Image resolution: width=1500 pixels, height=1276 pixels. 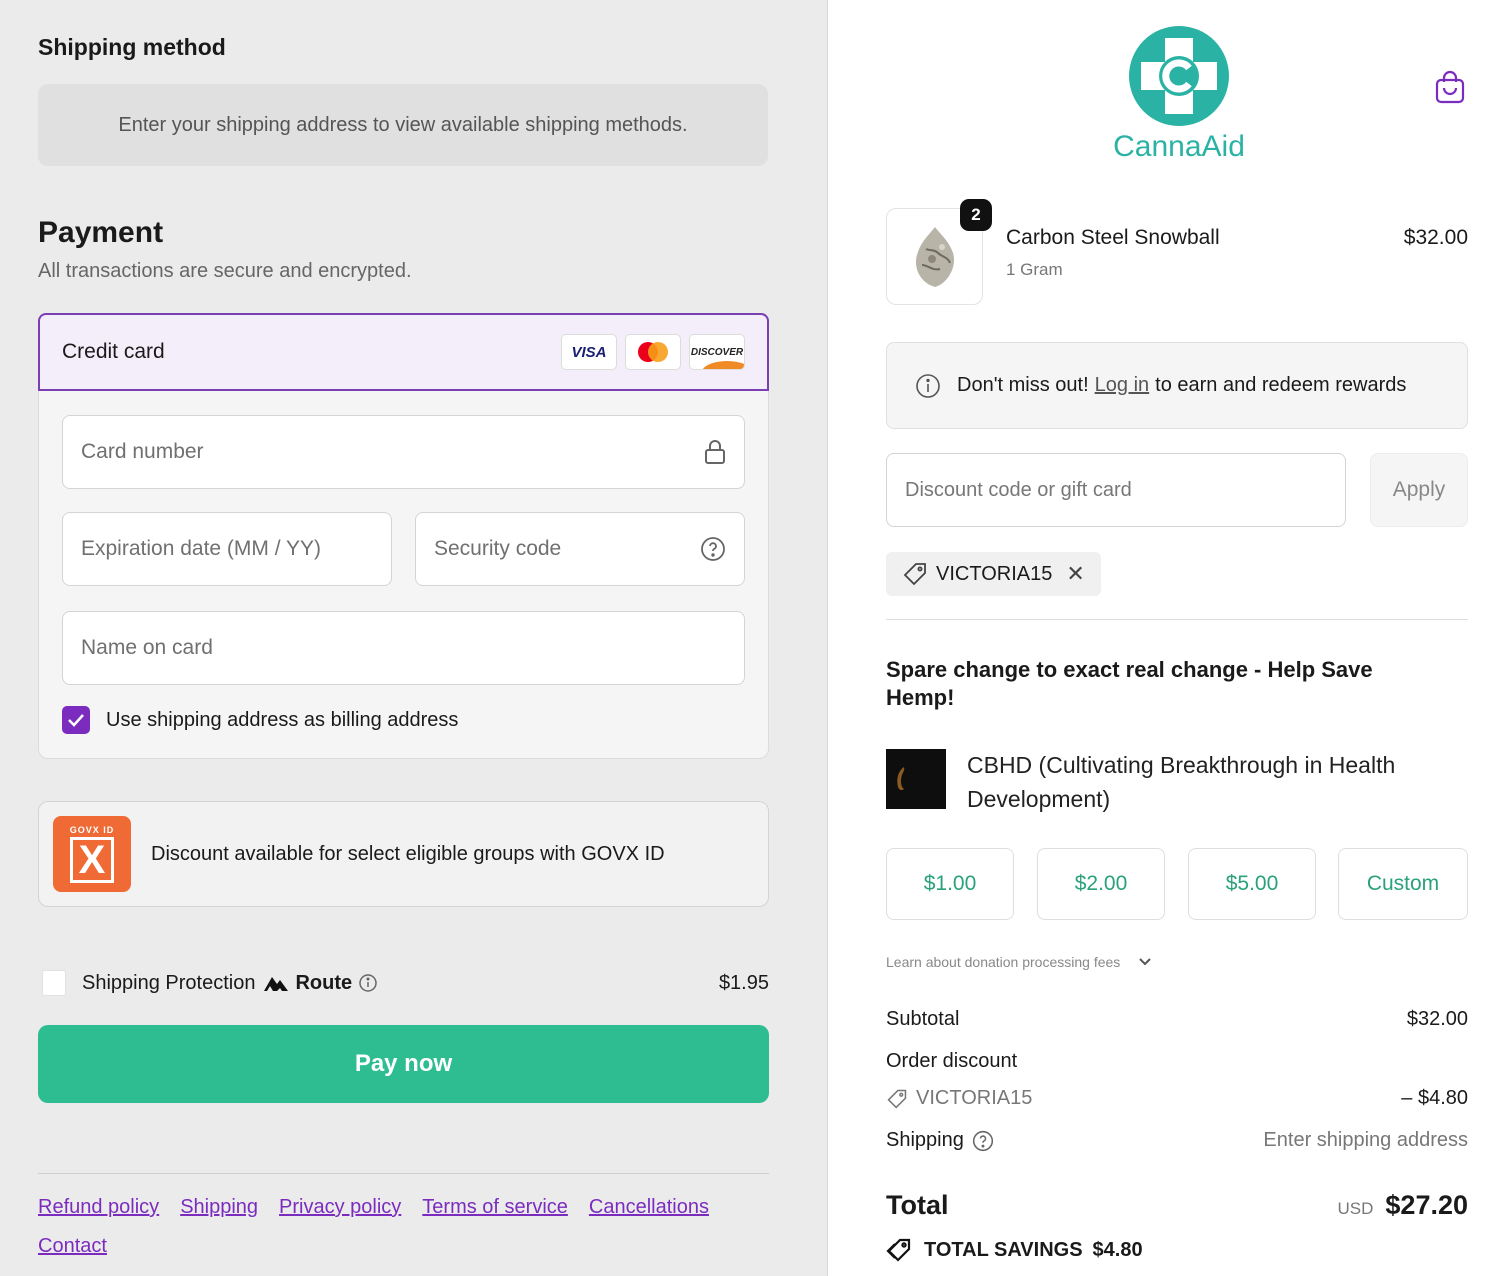 What do you see at coordinates (403, 1173) in the screenshot?
I see `footer-divider` at bounding box center [403, 1173].